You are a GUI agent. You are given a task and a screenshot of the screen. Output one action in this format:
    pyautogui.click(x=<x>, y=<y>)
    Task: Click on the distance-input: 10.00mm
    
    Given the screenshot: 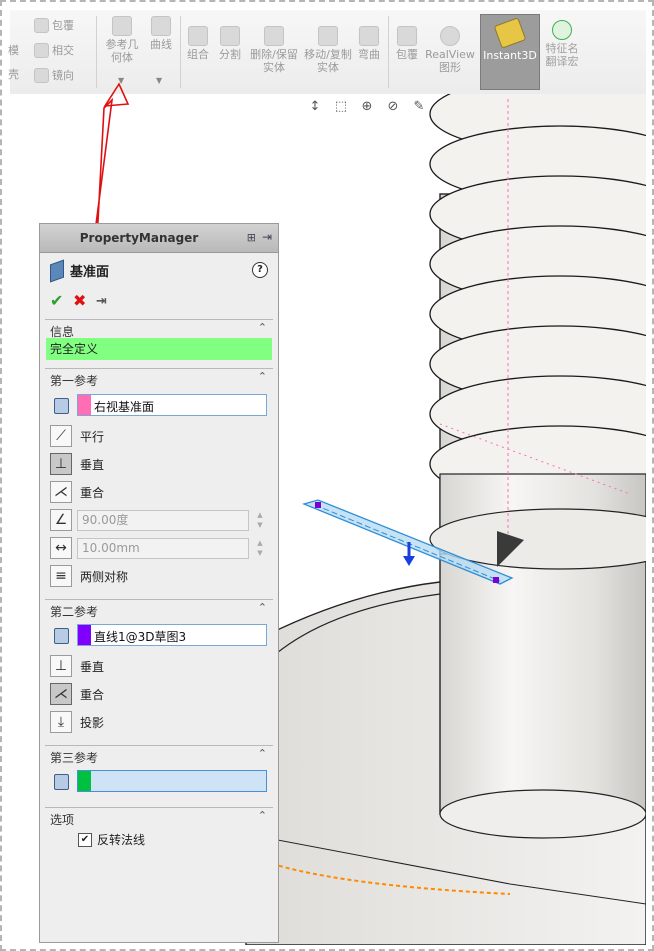 What is the action you would take?
    pyautogui.click(x=163, y=548)
    